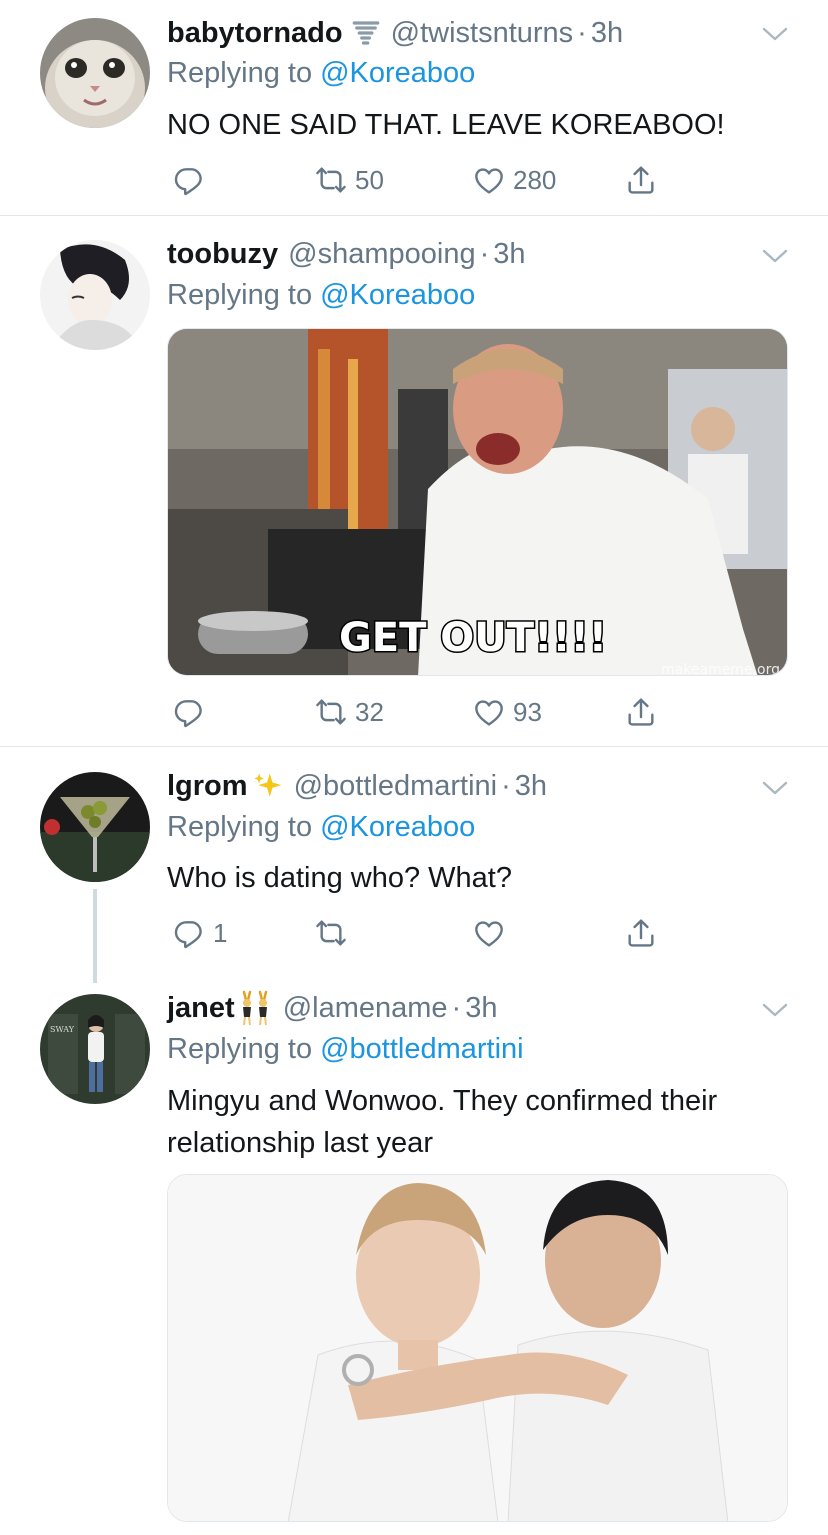 This screenshot has height=1535, width=828. Describe the element at coordinates (220, 932) in the screenshot. I see `reply-count: 1` at that location.